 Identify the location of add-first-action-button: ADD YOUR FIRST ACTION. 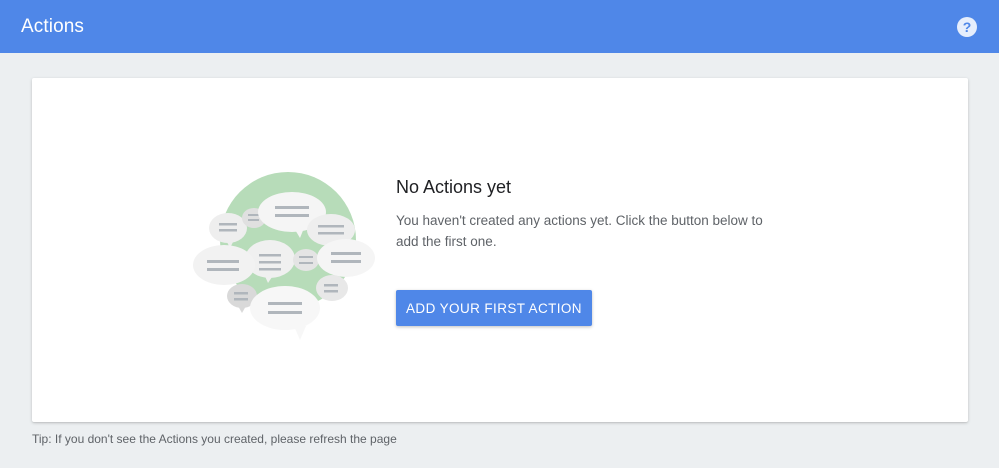
(494, 308).